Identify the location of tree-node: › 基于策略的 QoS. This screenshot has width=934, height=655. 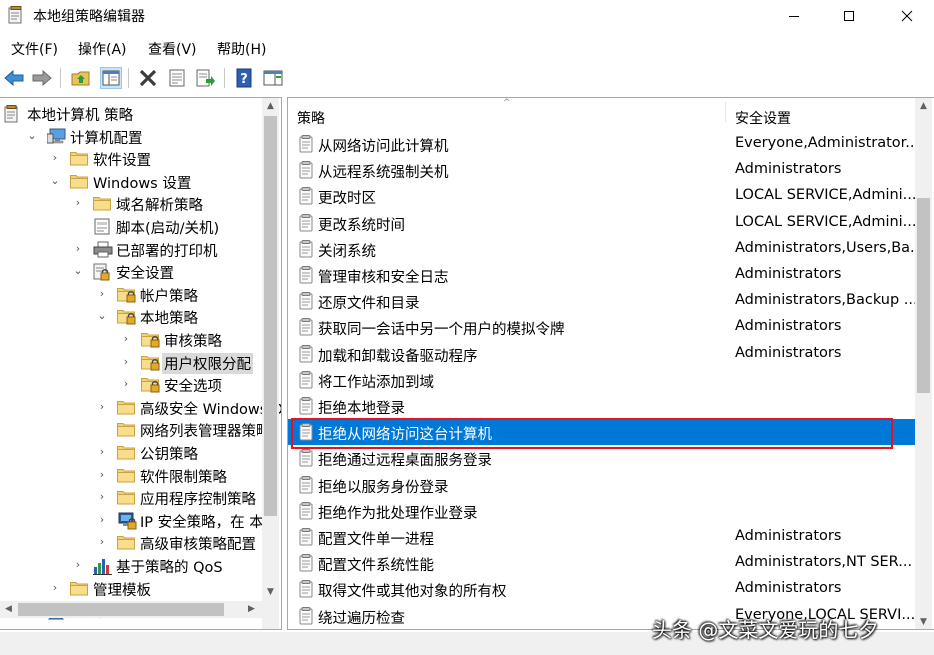
(131, 566).